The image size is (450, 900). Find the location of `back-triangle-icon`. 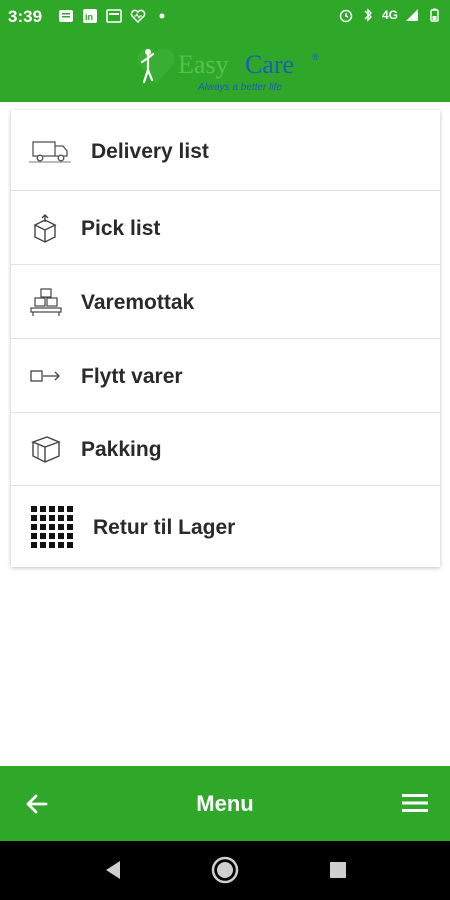

back-triangle-icon is located at coordinates (113, 870).